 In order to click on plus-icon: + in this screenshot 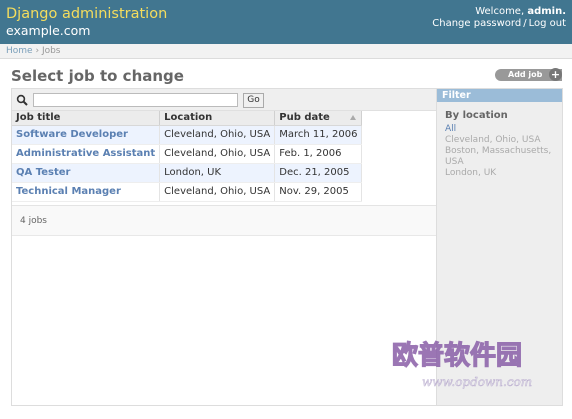, I will do `click(555, 74)`.